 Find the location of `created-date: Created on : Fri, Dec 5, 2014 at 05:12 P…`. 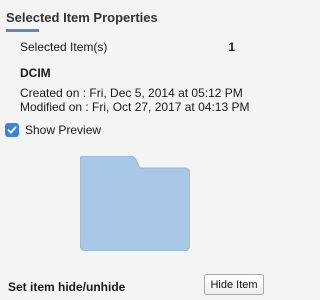

created-date: Created on : Fri, Dec 5, 2014 at 05:12 P… is located at coordinates (131, 93).